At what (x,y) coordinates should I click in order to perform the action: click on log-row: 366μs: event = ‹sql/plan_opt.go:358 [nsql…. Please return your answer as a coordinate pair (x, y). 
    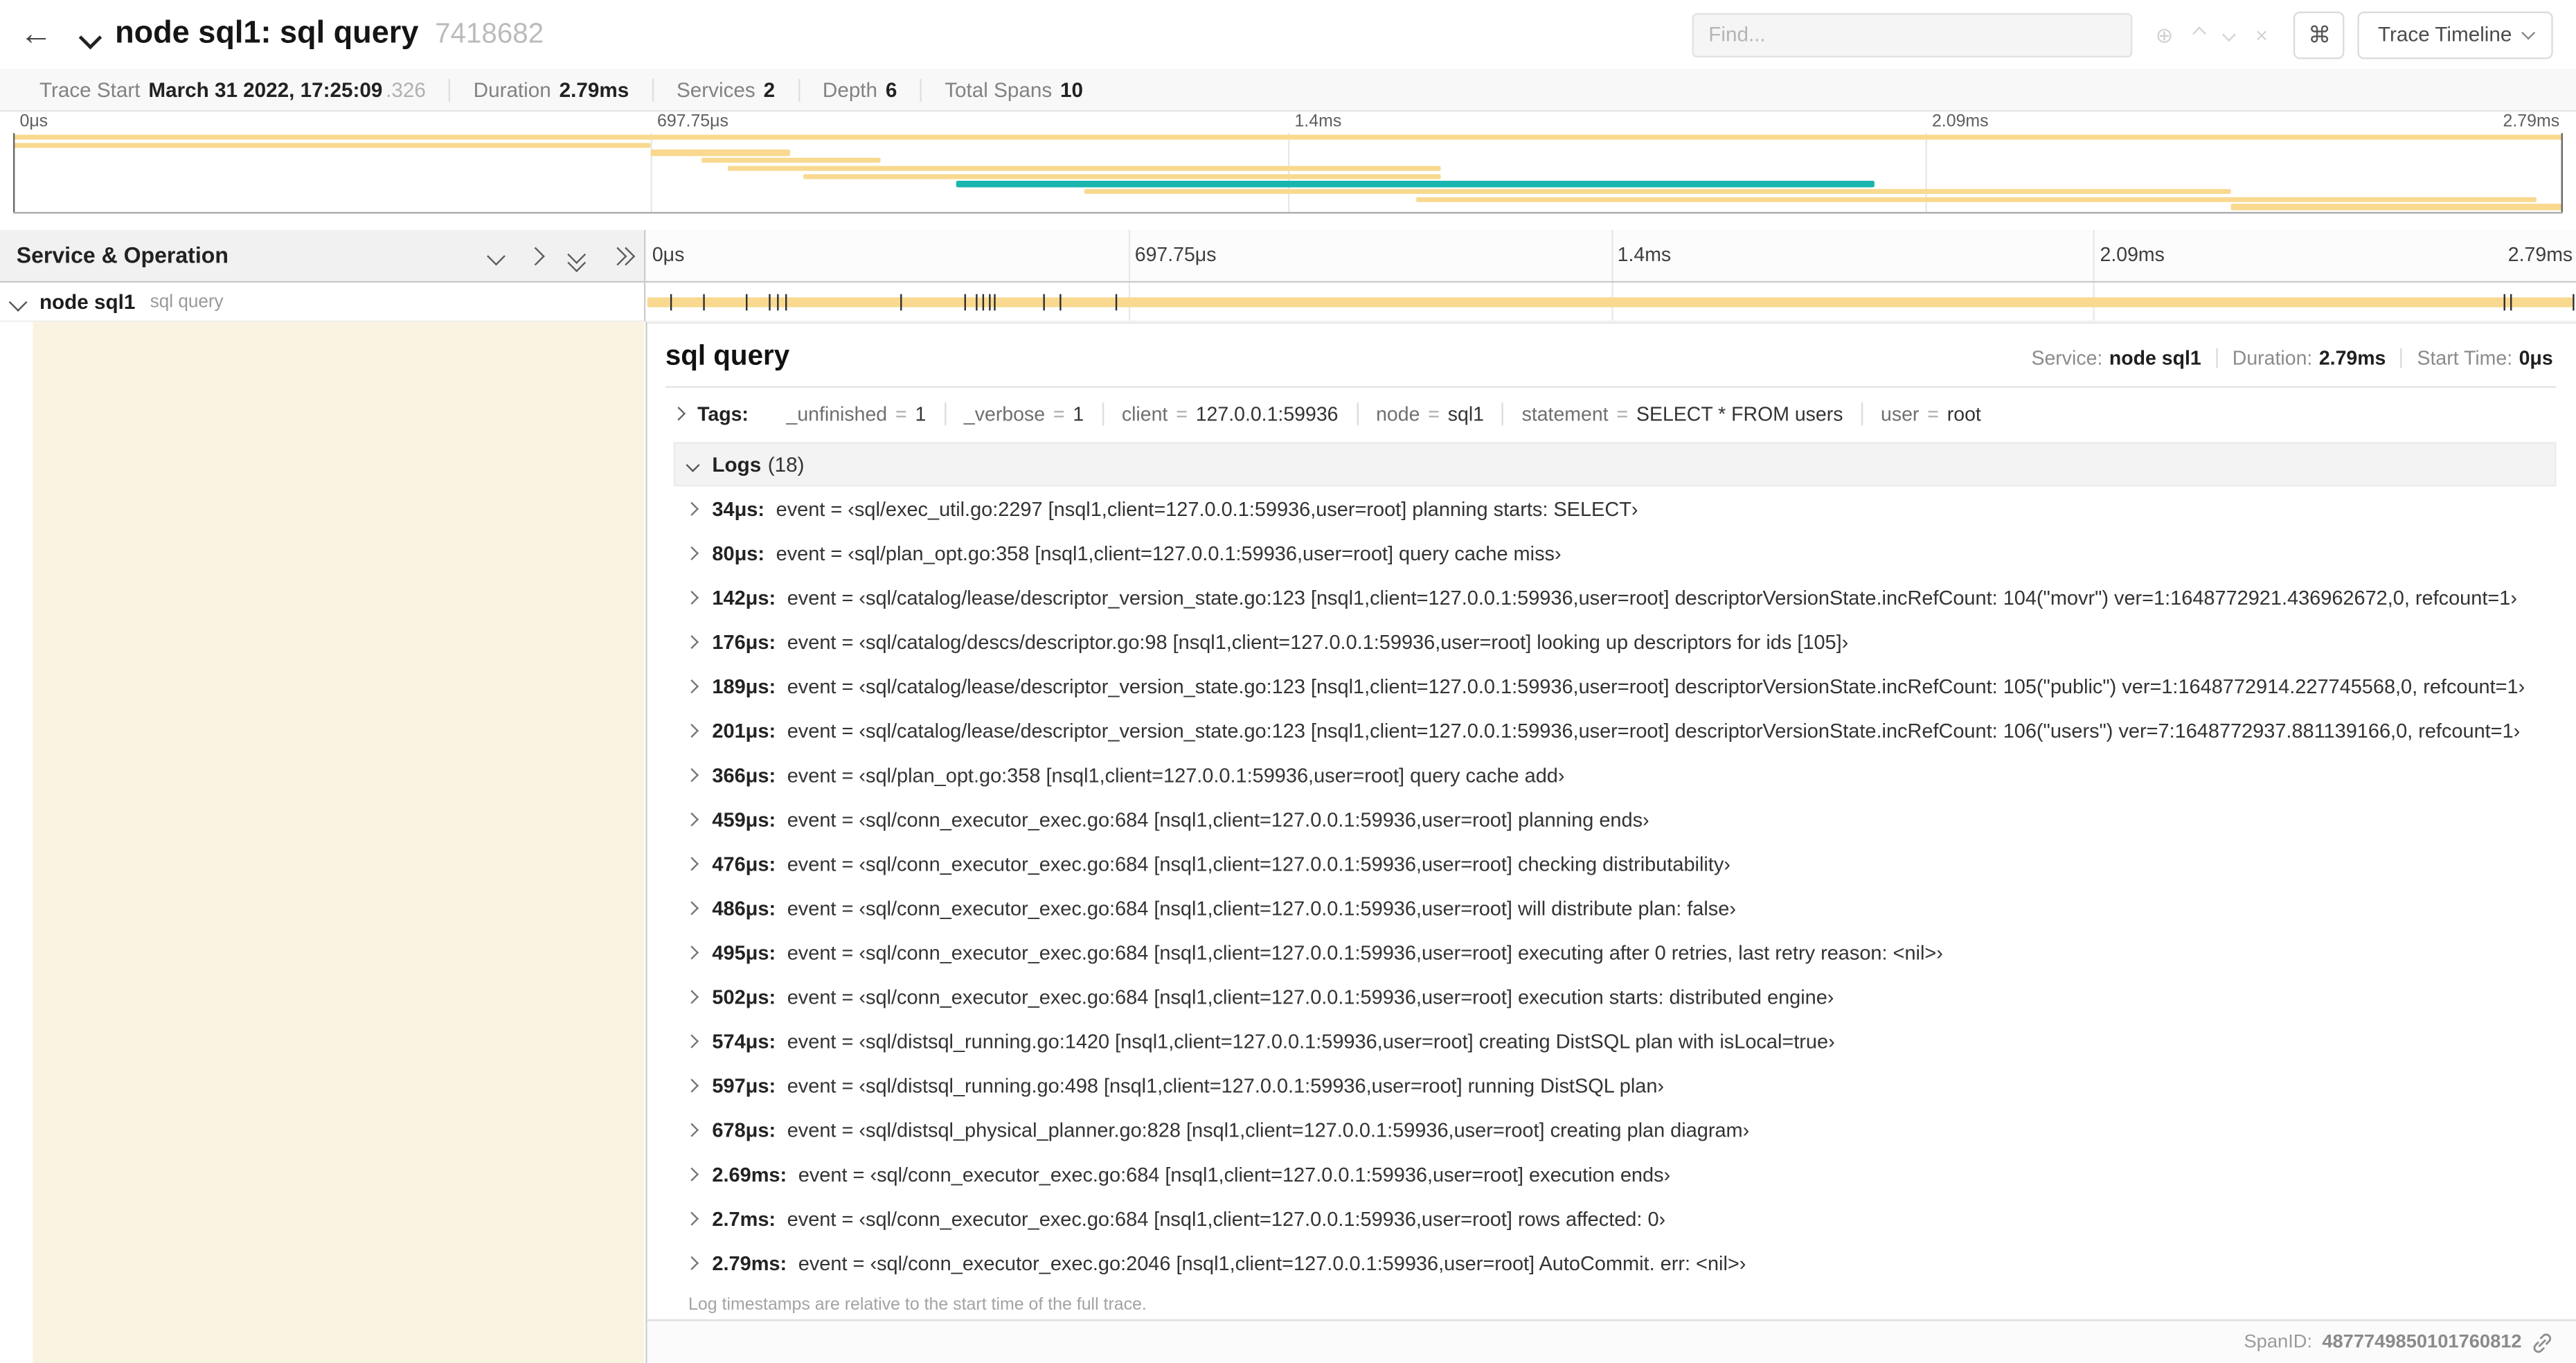
    Looking at the image, I should click on (1615, 775).